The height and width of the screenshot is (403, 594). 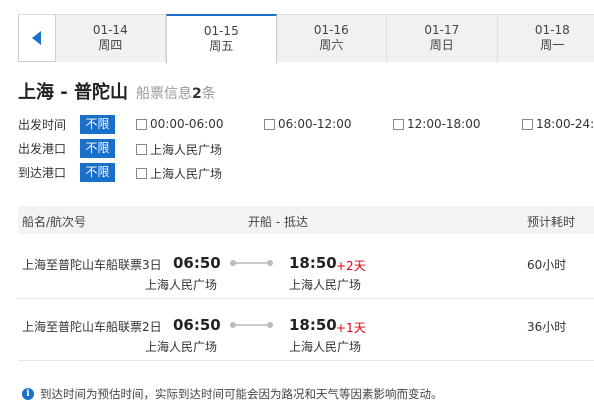 I want to click on ticket-count: 2, so click(x=197, y=94).